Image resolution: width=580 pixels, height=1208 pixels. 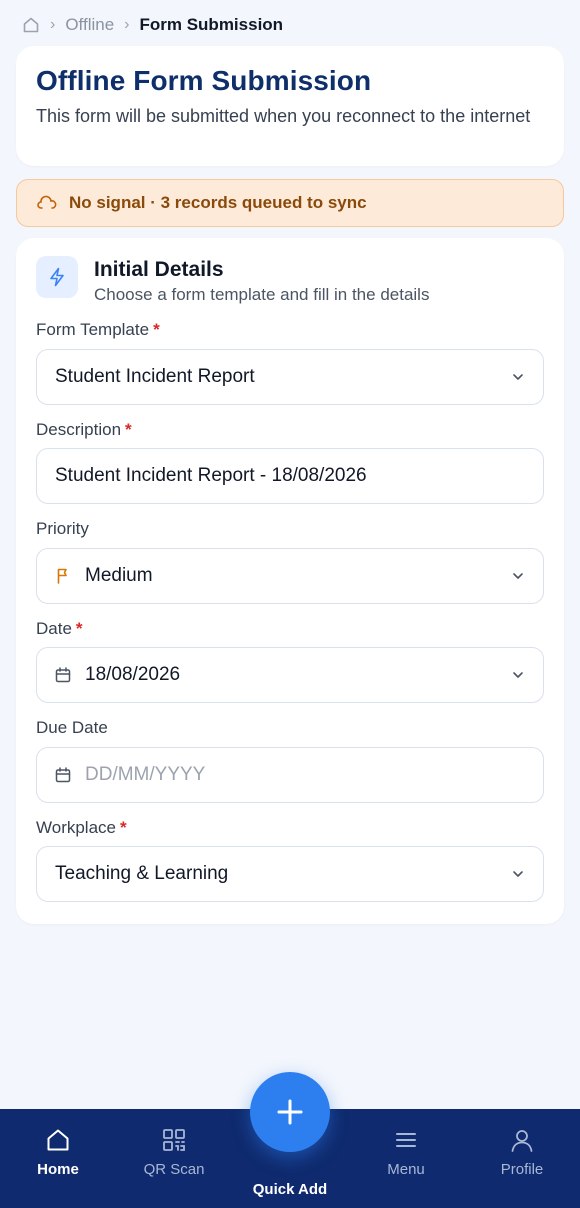 What do you see at coordinates (290, 775) in the screenshot?
I see `due-date-input: DD/MM/YYYY` at bounding box center [290, 775].